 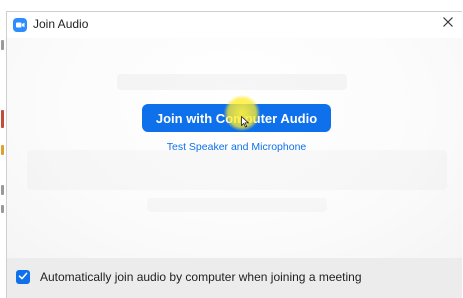 I want to click on test-speaker-and-microphone-link: Test Speaker and Microphone, so click(x=236, y=147).